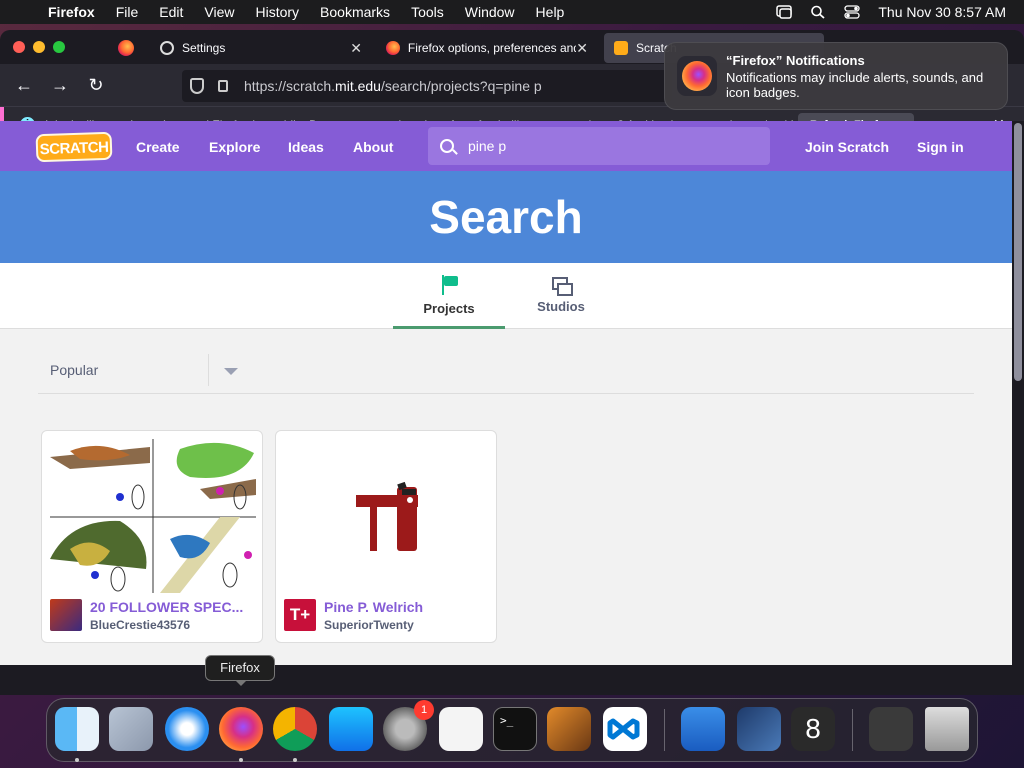 This screenshot has width=1024, height=768. Describe the element at coordinates (240, 670) in the screenshot. I see `dock-tooltip: Firefox` at that location.